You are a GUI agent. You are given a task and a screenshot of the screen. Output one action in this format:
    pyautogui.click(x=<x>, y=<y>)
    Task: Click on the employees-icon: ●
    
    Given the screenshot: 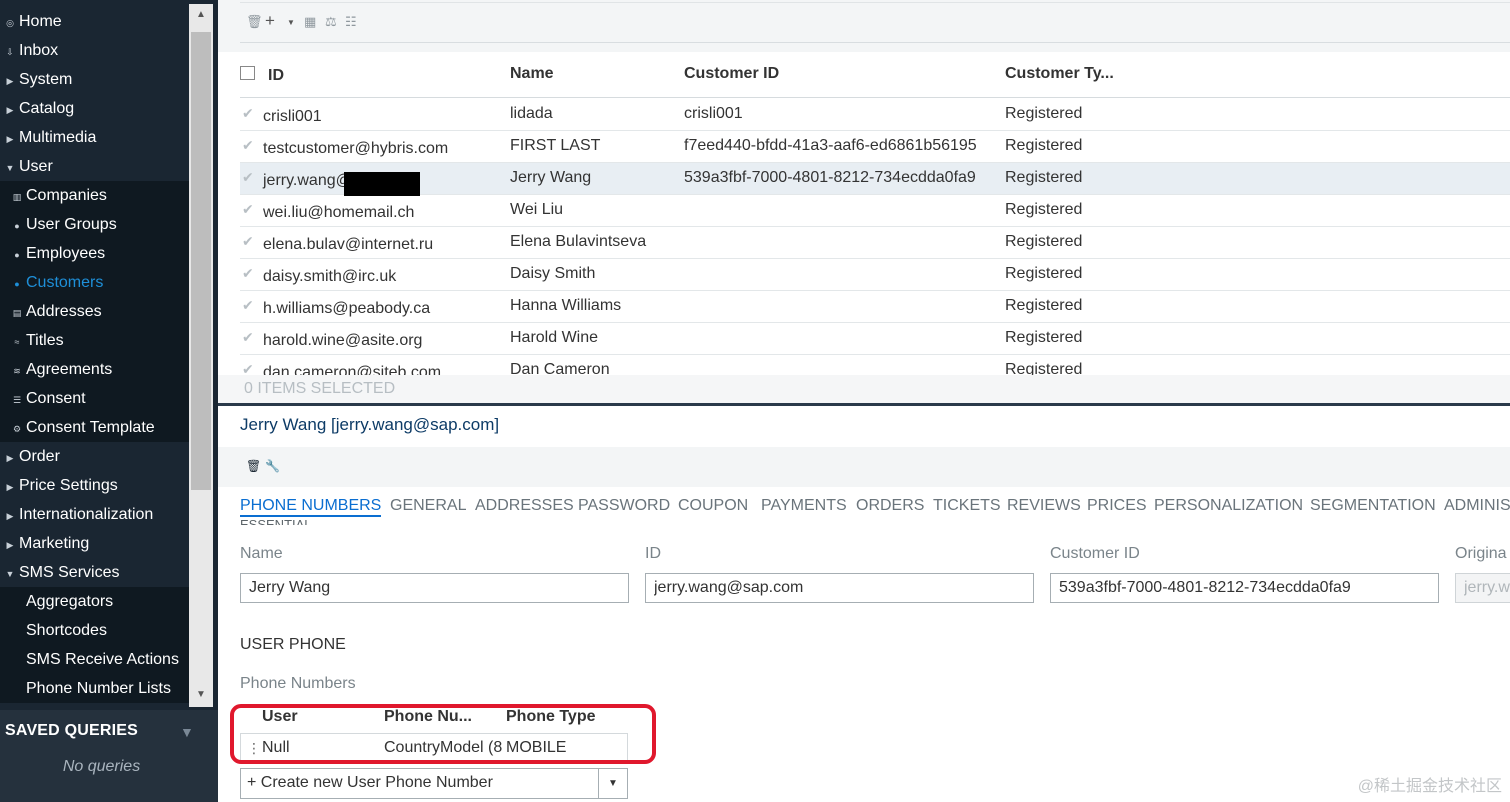 What is the action you would take?
    pyautogui.click(x=17, y=255)
    